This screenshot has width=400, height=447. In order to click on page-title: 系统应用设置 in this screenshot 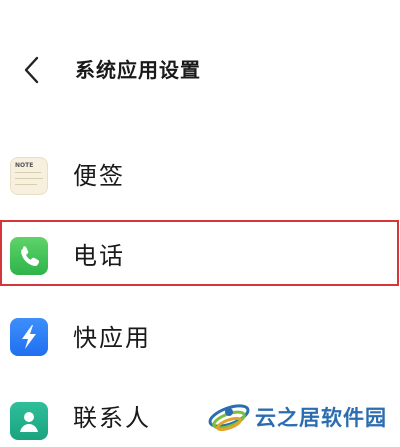, I will do `click(138, 70)`.